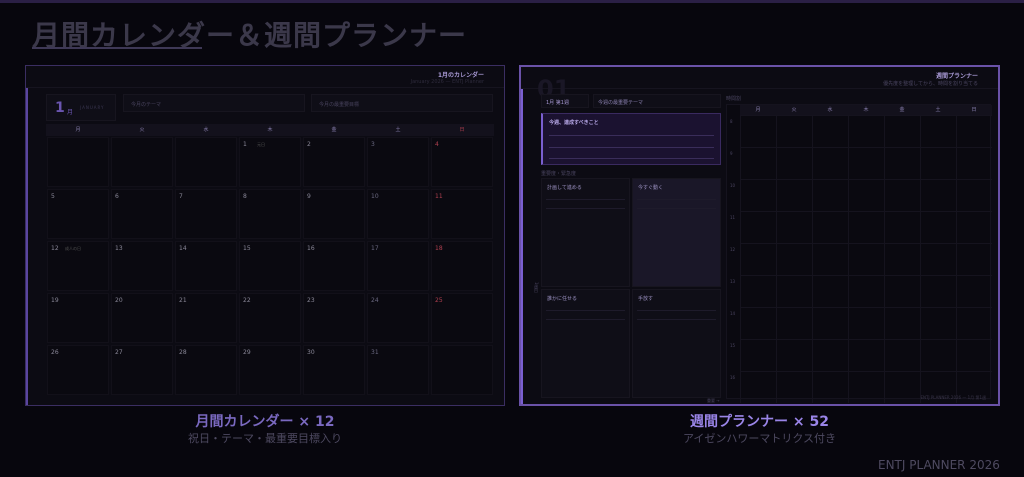 The image size is (1024, 477). What do you see at coordinates (334, 214) in the screenshot?
I see `calendar-day-cell: 9` at bounding box center [334, 214].